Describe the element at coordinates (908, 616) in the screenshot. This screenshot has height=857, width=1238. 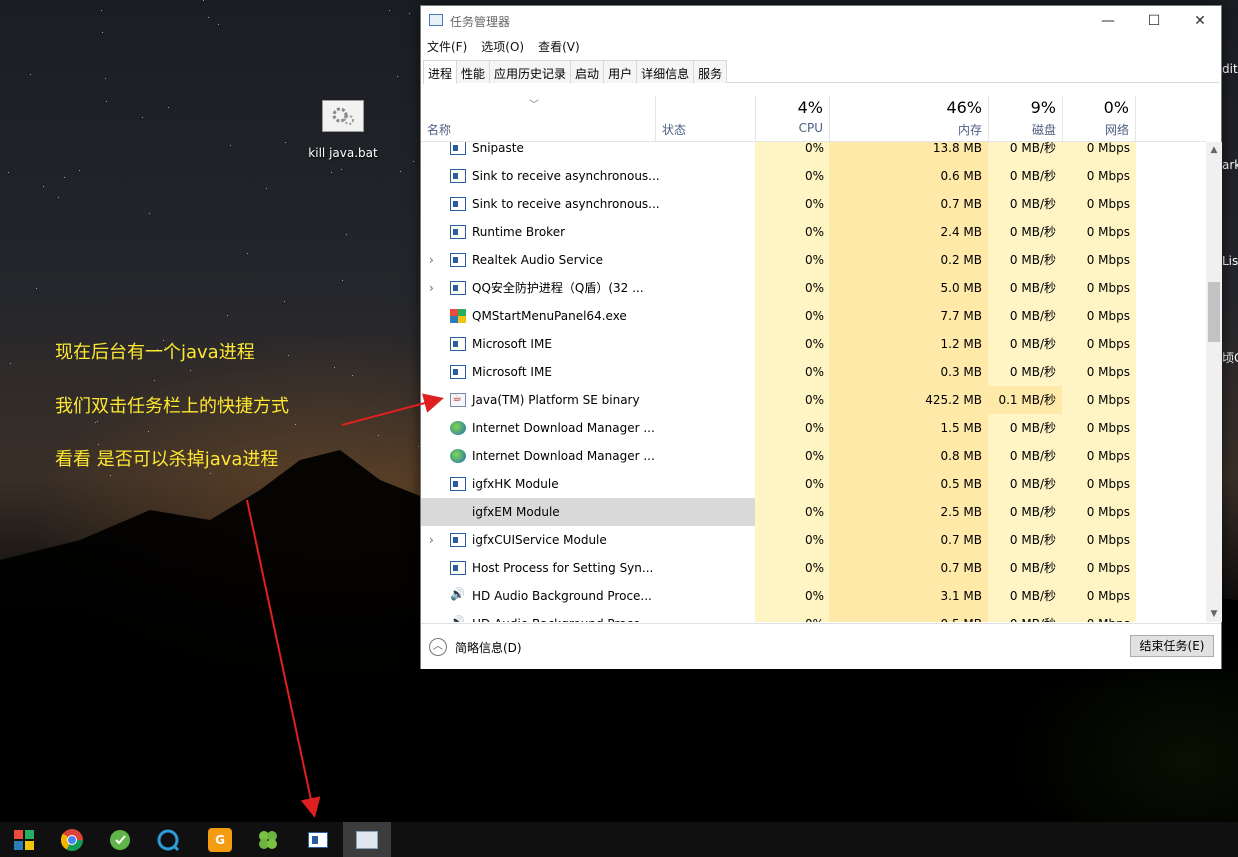
I see `process-memory: 0.5 MB` at that location.